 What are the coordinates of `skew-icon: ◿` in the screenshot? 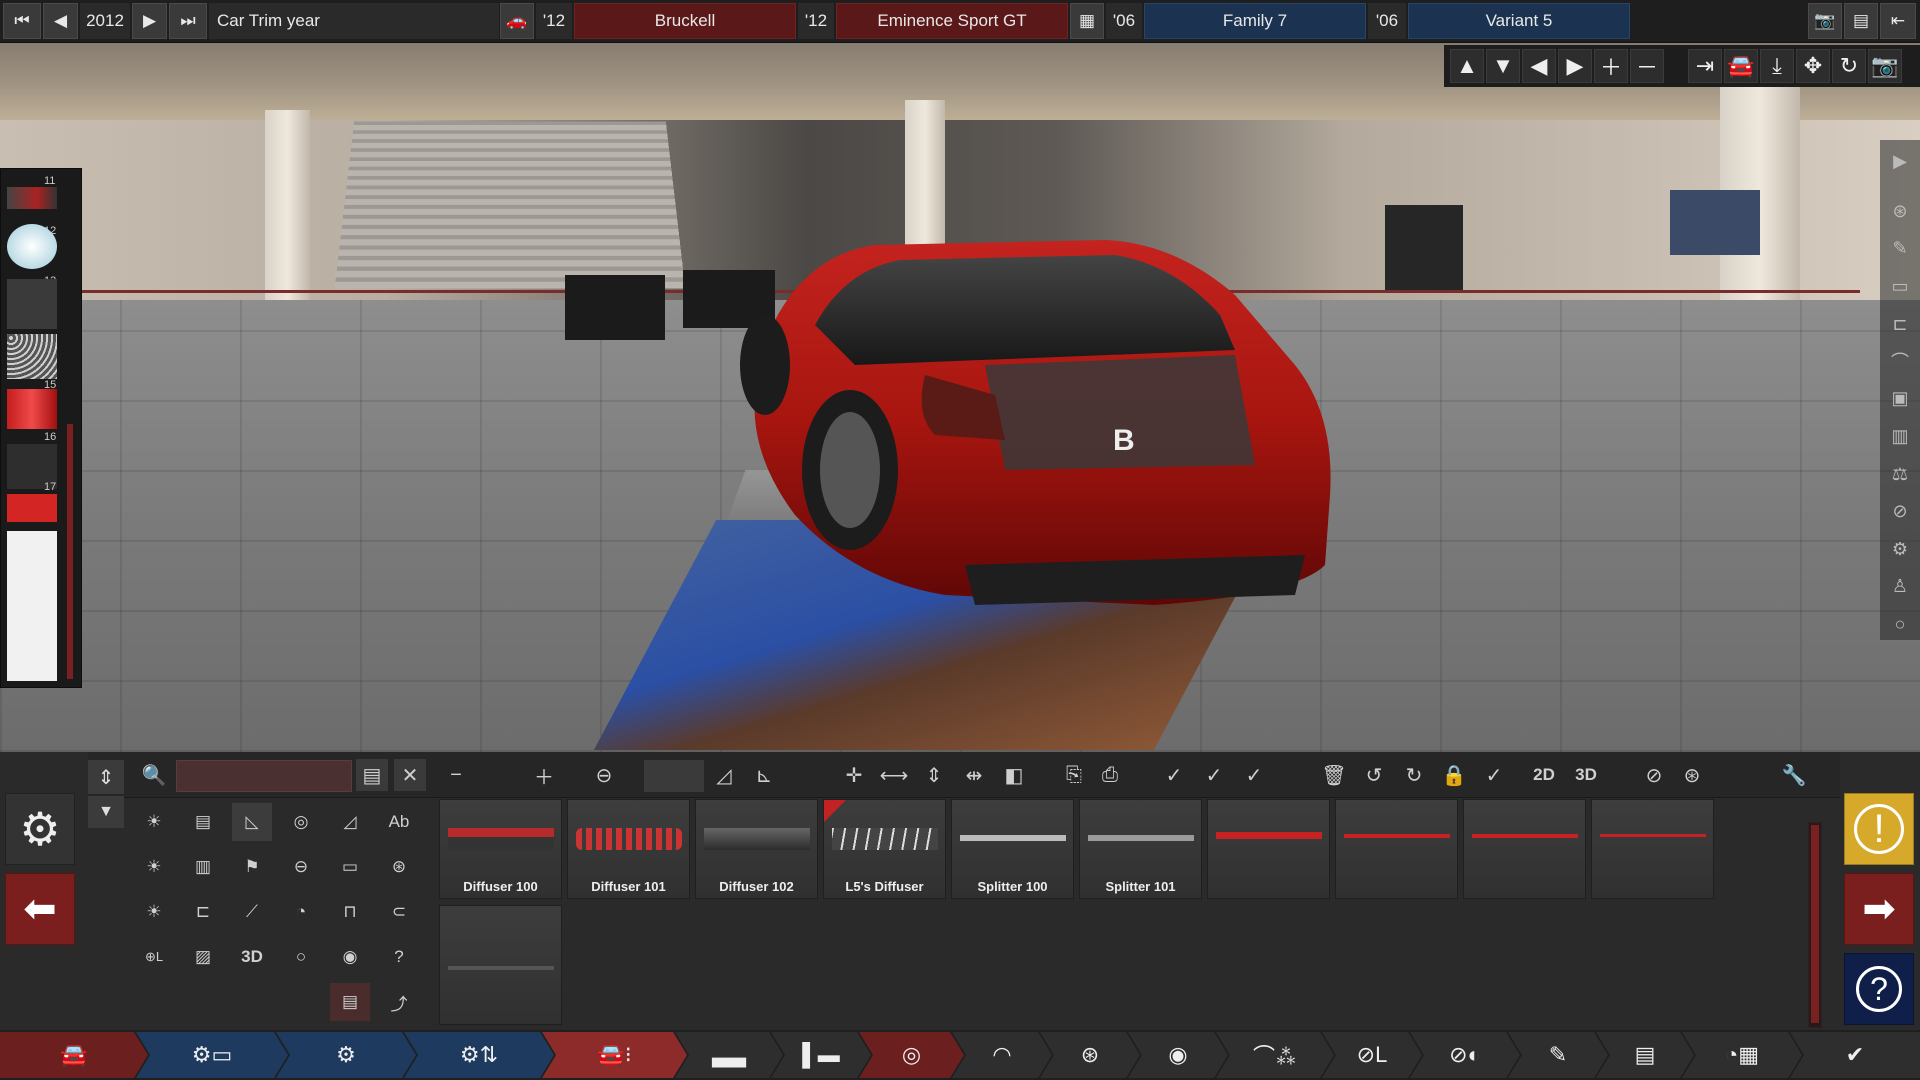 It's located at (724, 775).